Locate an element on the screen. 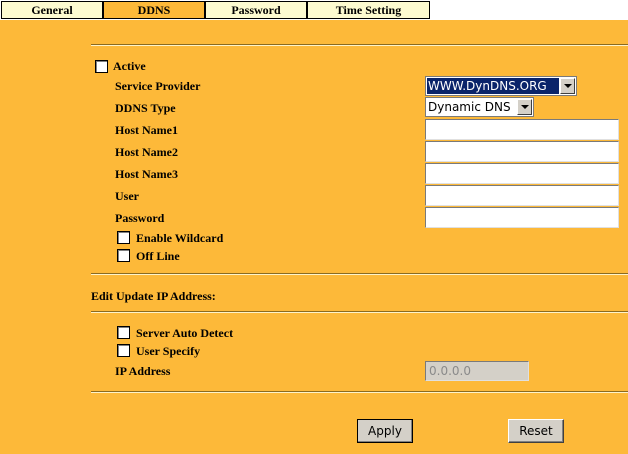 This screenshot has width=628, height=454. server-auto-detect-label: Server Auto Detect is located at coordinates (185, 333).